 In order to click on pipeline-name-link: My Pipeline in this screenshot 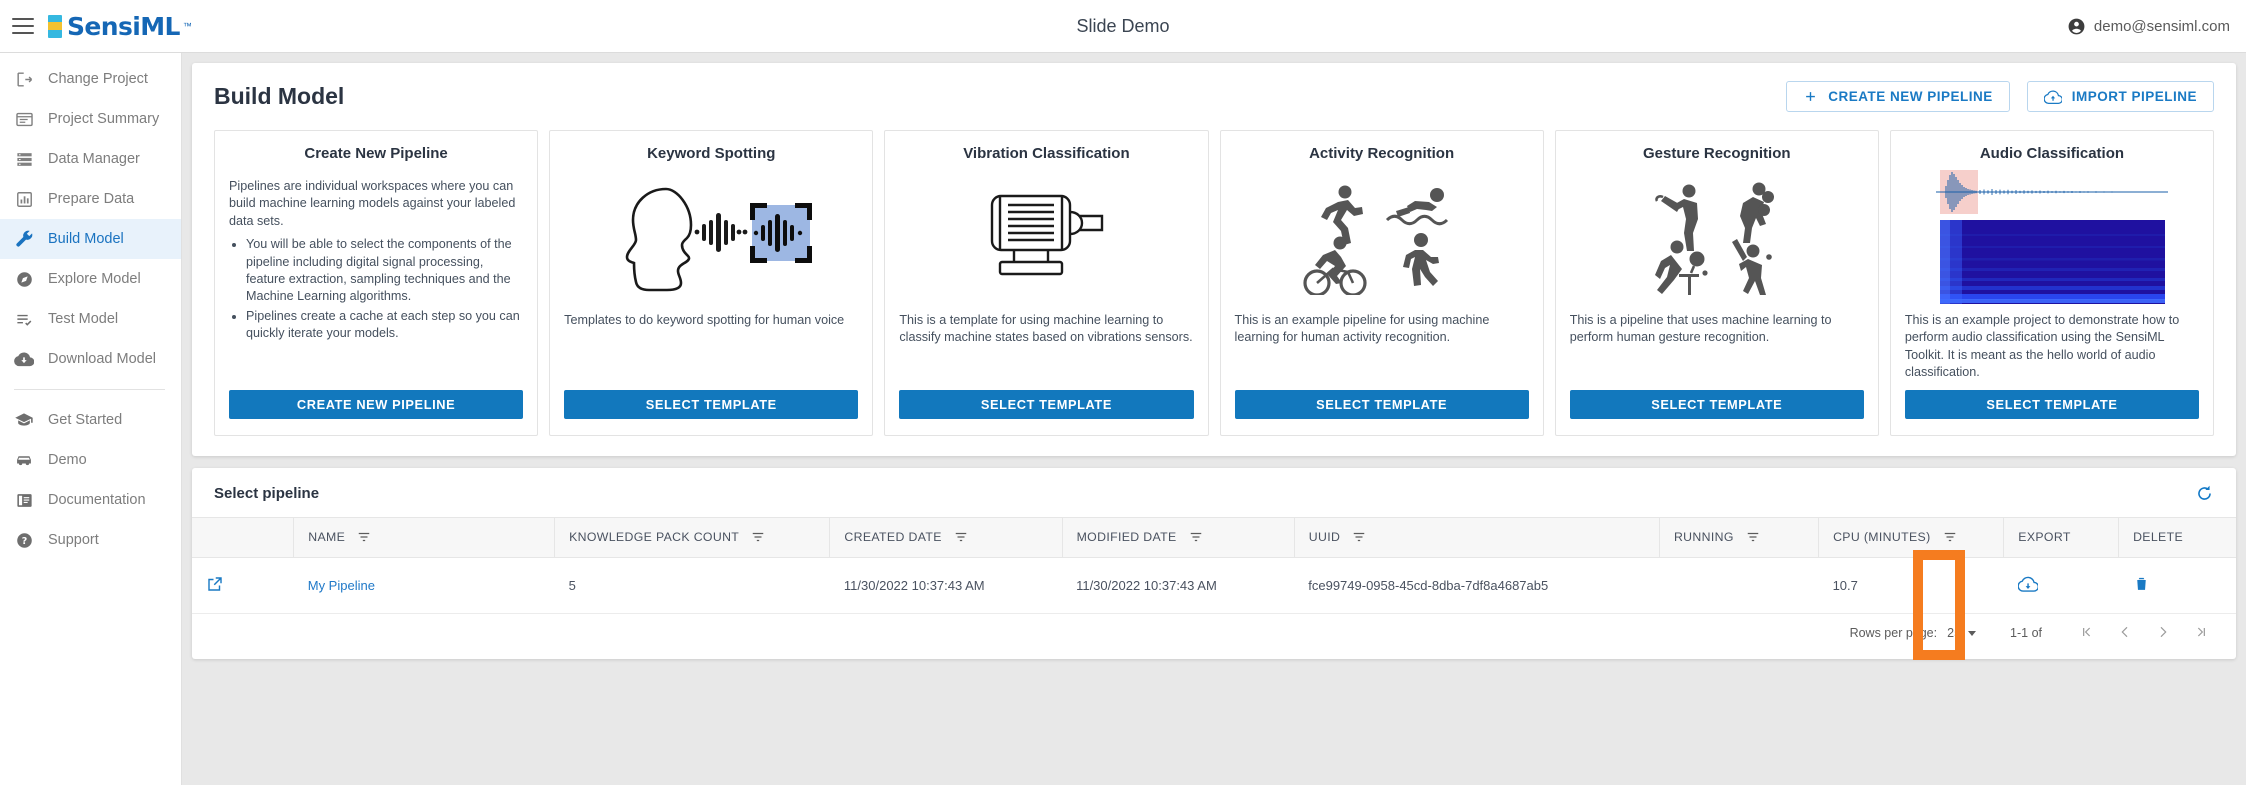, I will do `click(341, 585)`.